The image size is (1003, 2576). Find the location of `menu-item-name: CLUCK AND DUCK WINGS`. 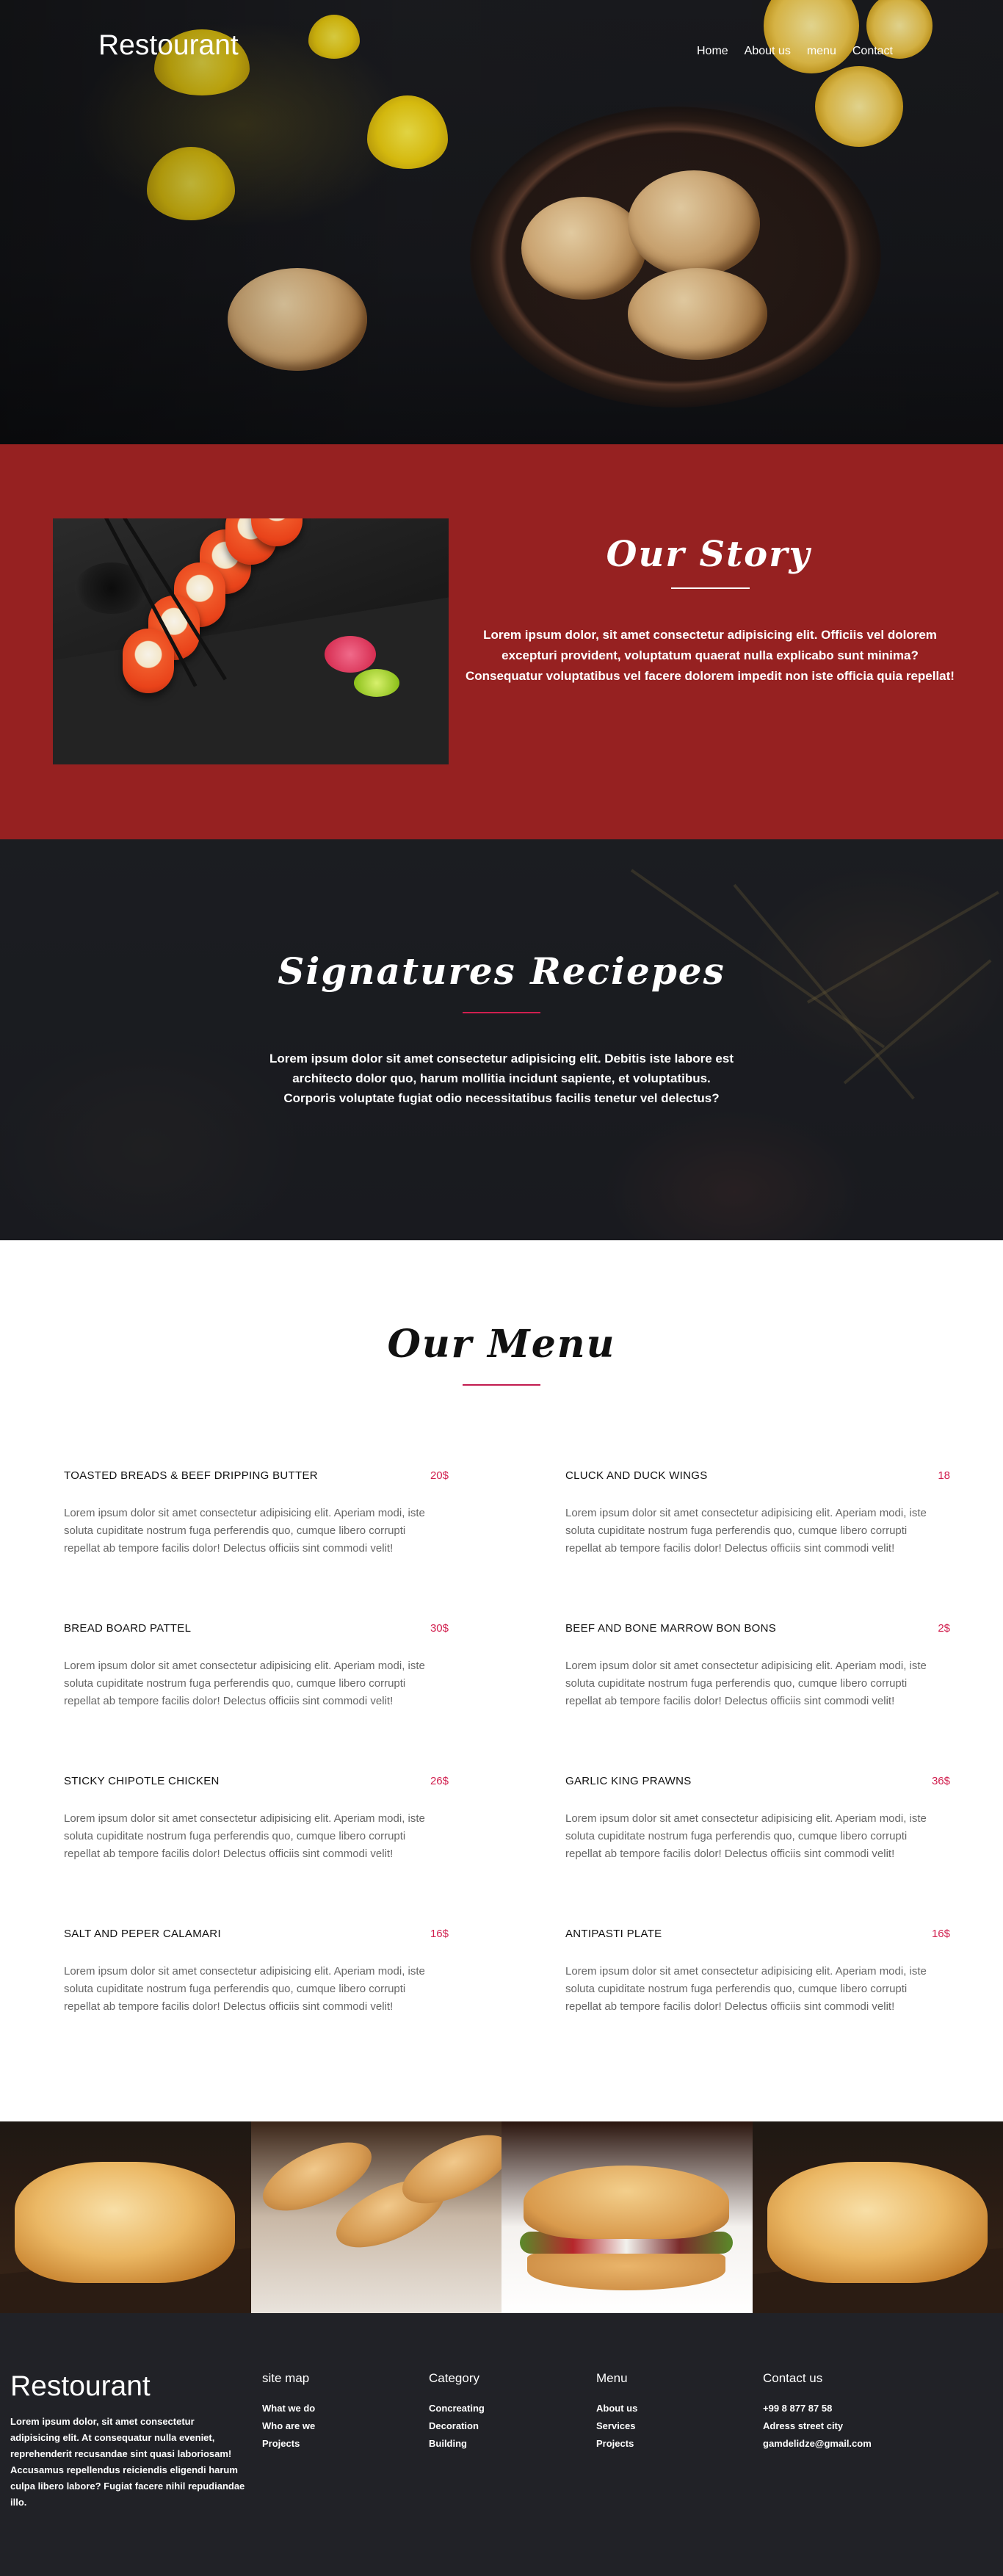

menu-item-name: CLUCK AND DUCK WINGS is located at coordinates (636, 1475).